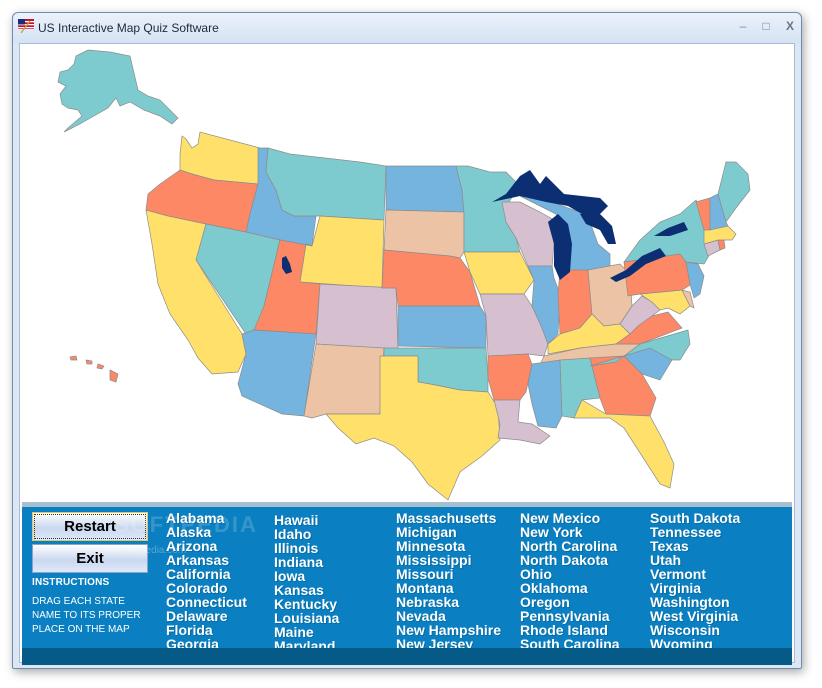 Image resolution: width=822 pixels, height=688 pixels. What do you see at coordinates (206, 616) in the screenshot?
I see `draggable-state-label: Delaware` at bounding box center [206, 616].